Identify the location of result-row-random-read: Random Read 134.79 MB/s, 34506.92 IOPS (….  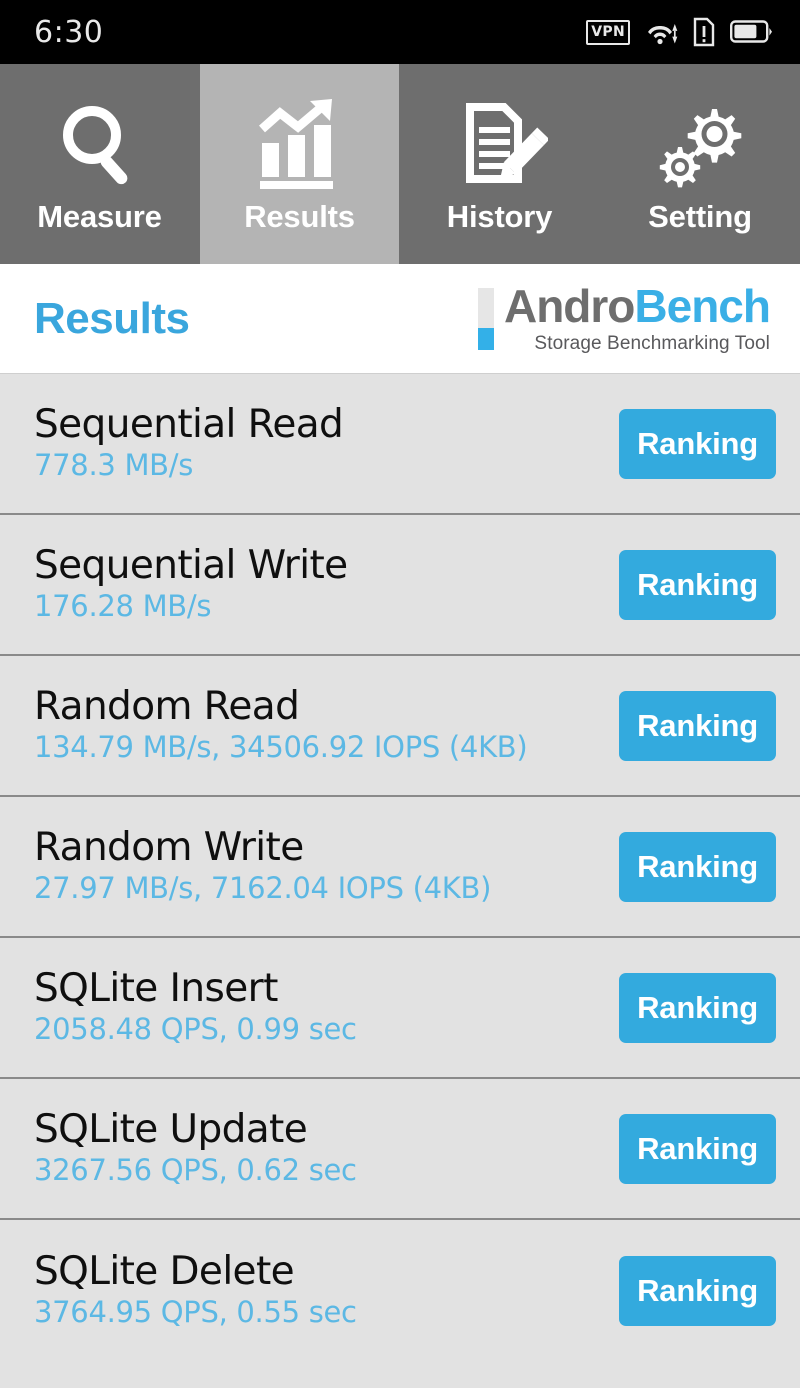
(400, 726).